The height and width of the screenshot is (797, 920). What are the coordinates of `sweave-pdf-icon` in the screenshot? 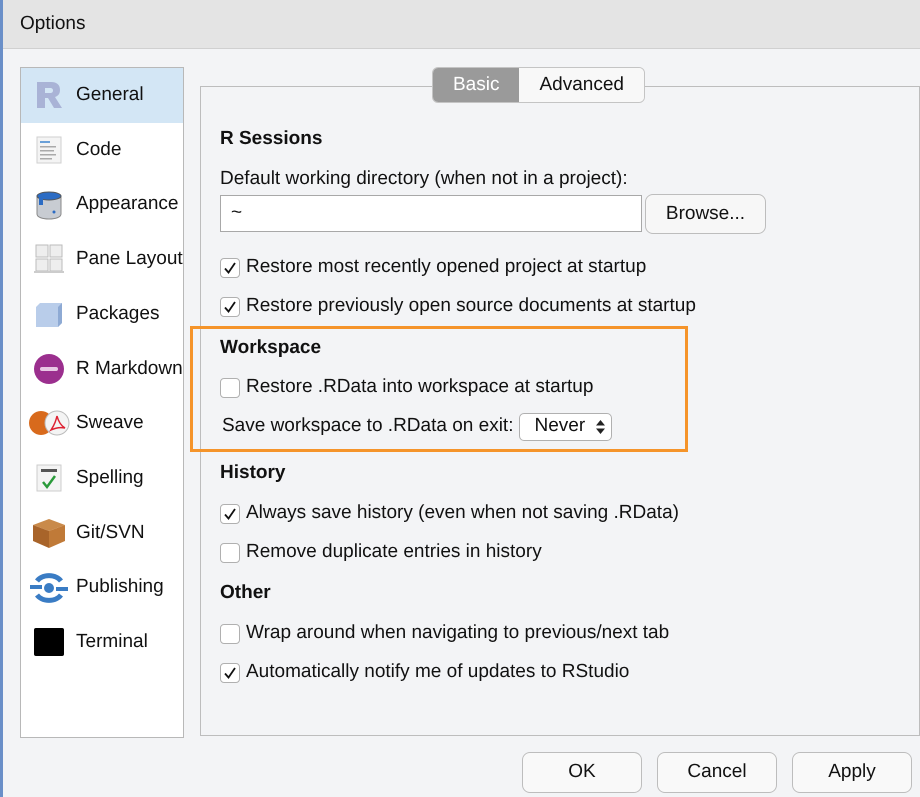 It's located at (49, 423).